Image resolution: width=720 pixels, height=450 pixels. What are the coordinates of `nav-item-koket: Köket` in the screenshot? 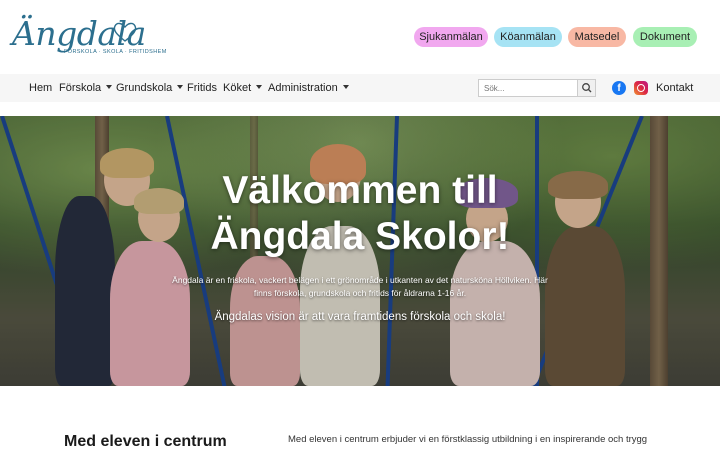 It's located at (243, 88).